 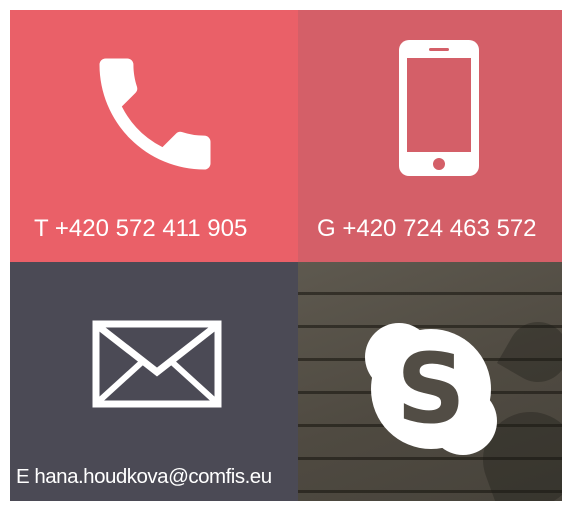 I want to click on svg-text: S, so click(x=430, y=389).